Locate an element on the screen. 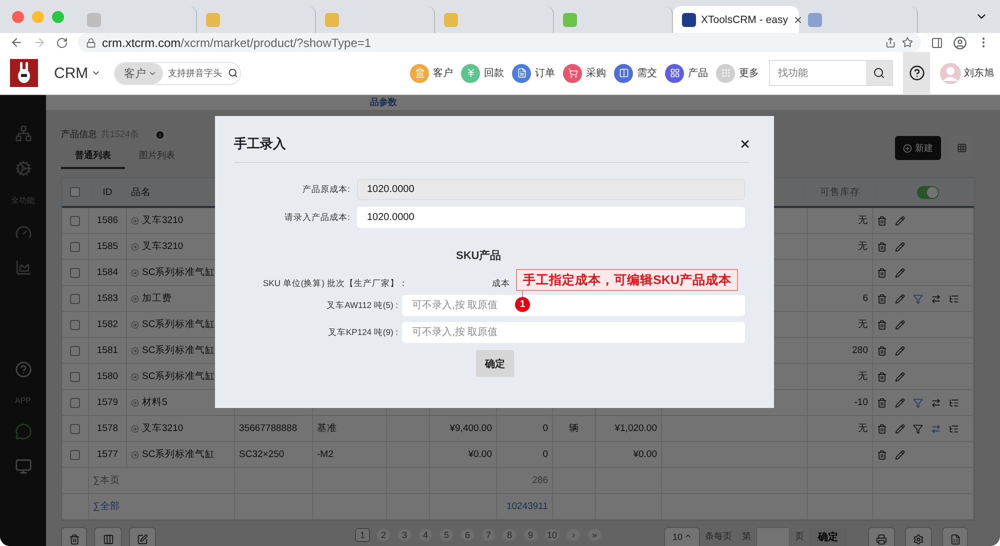 The width and height of the screenshot is (1000, 546). export-button is located at coordinates (955, 536).